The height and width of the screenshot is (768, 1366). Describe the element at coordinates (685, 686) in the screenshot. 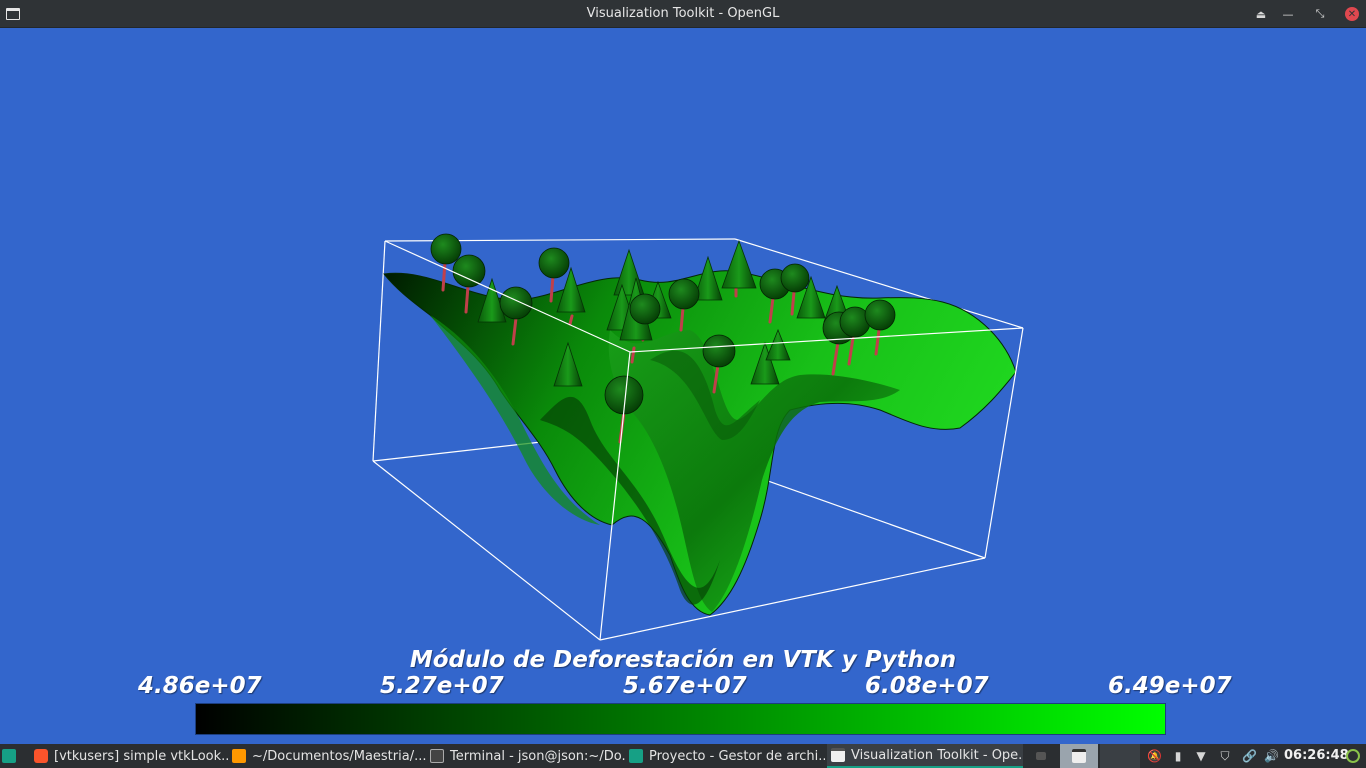

I see `colorbar-tick-label: 5.67e+07` at that location.